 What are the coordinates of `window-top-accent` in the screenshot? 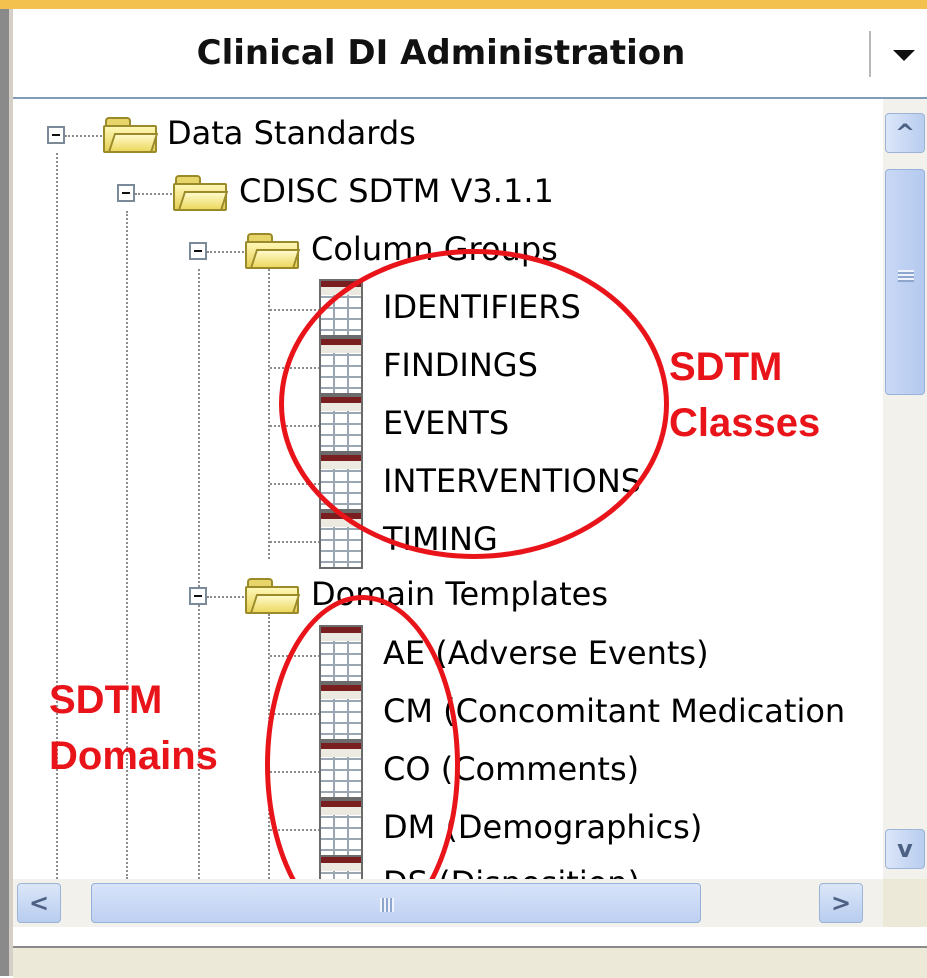 It's located at (463, 4).